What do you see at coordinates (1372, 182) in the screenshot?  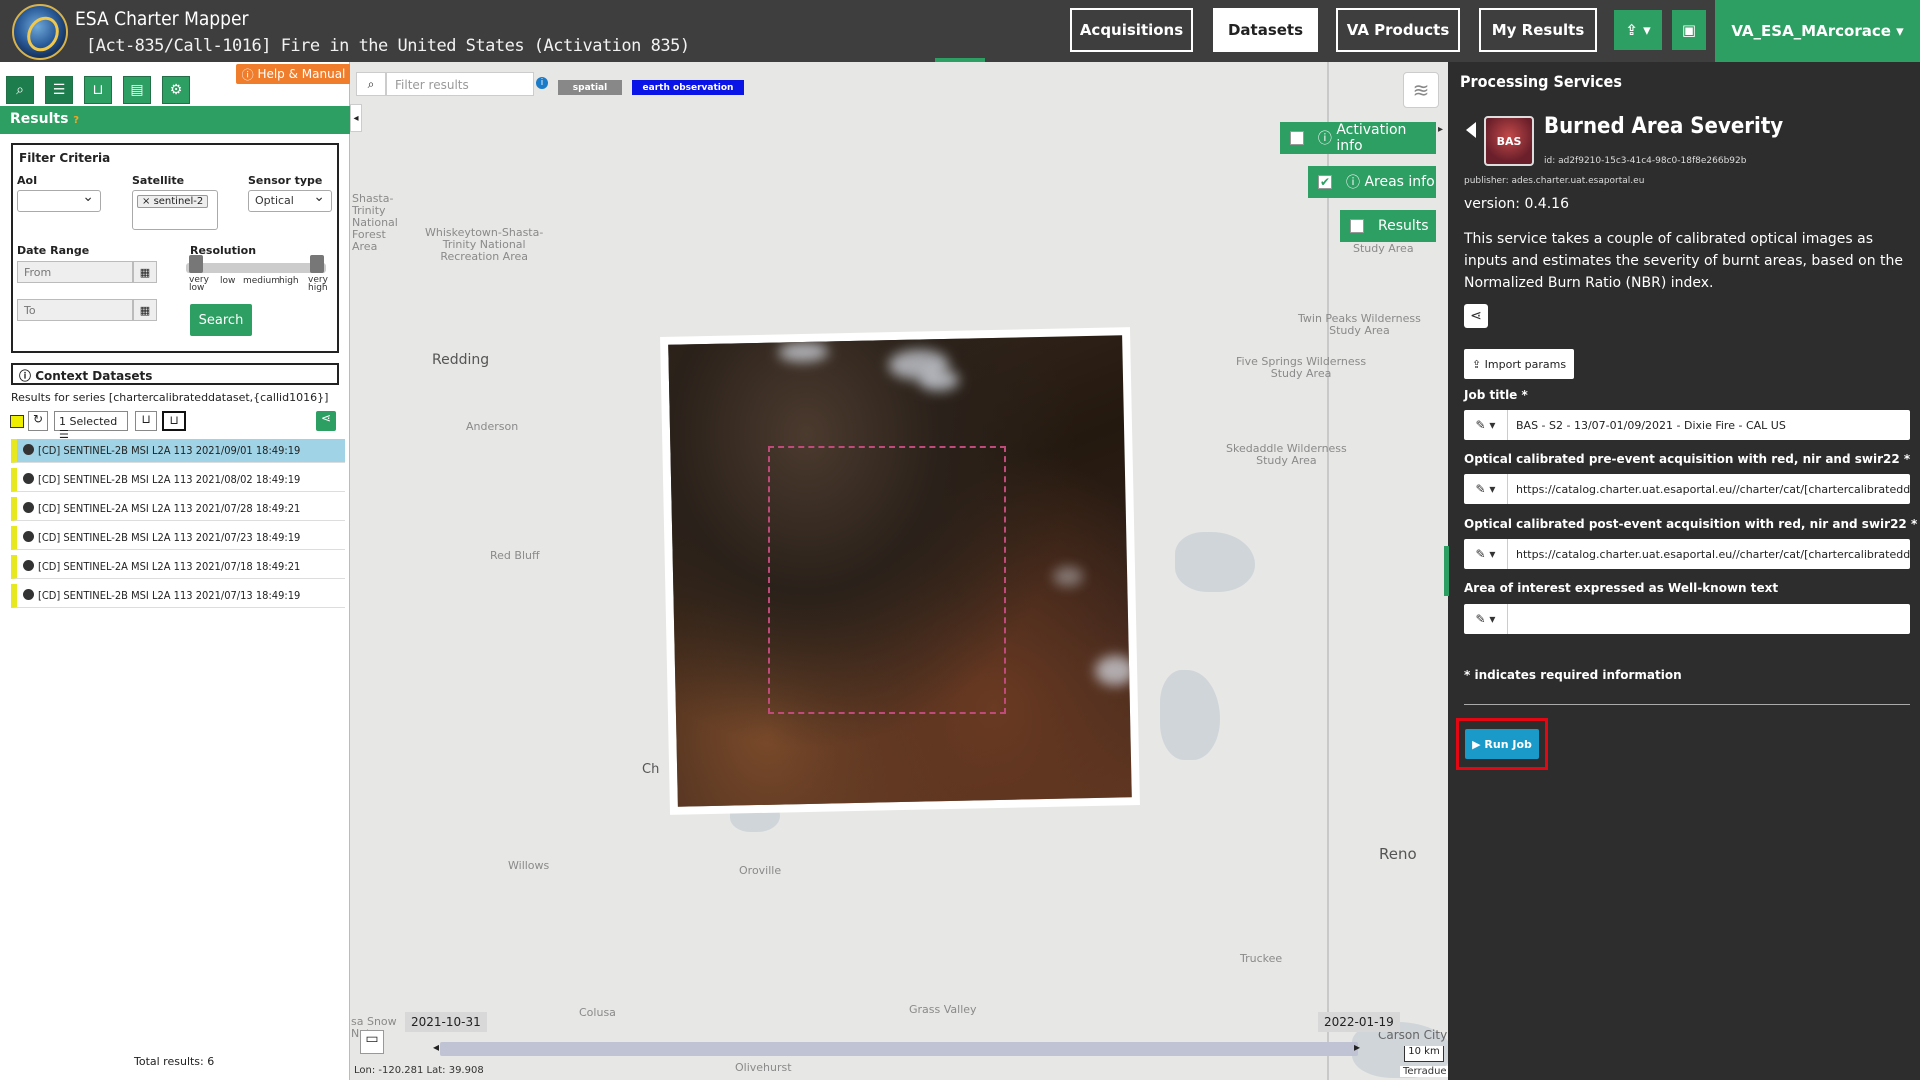 I see `areas-info-toggle: ✔ ⓘ Areas info` at bounding box center [1372, 182].